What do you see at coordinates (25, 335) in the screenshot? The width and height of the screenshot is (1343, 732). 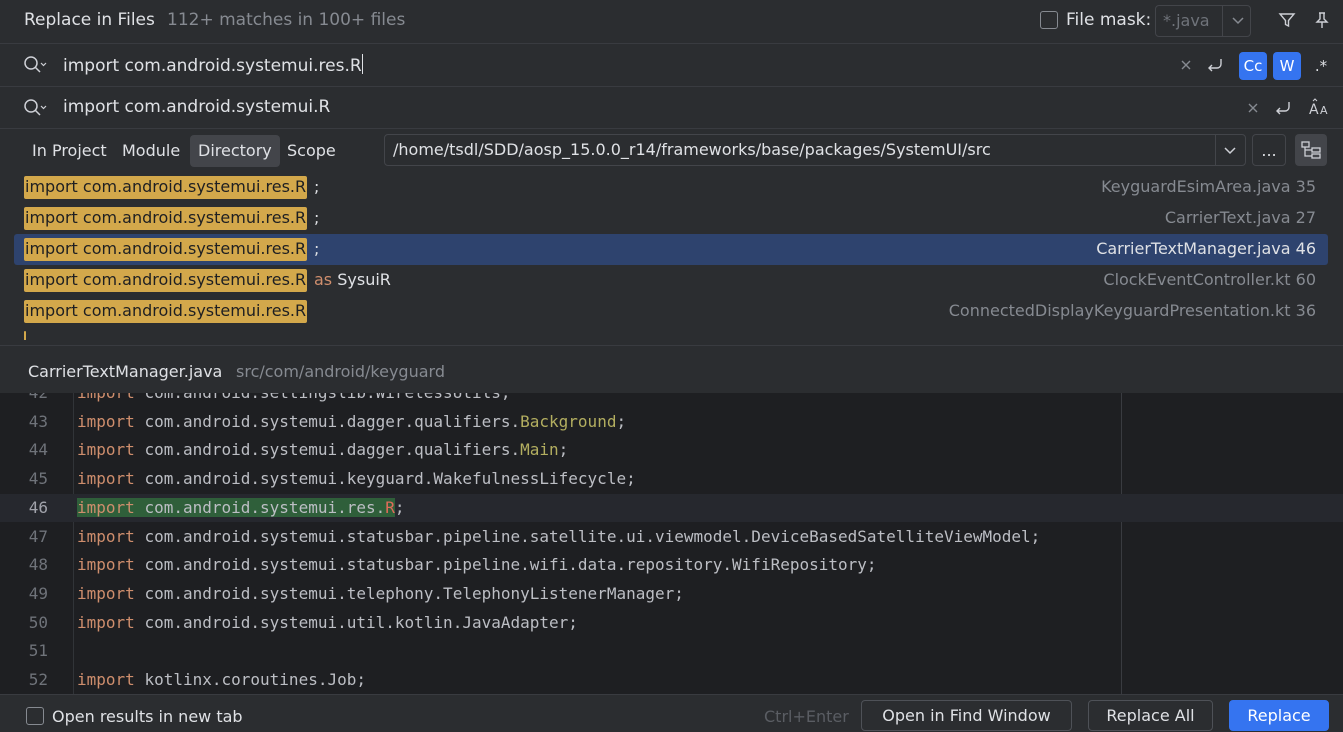 I see `match-highlight` at bounding box center [25, 335].